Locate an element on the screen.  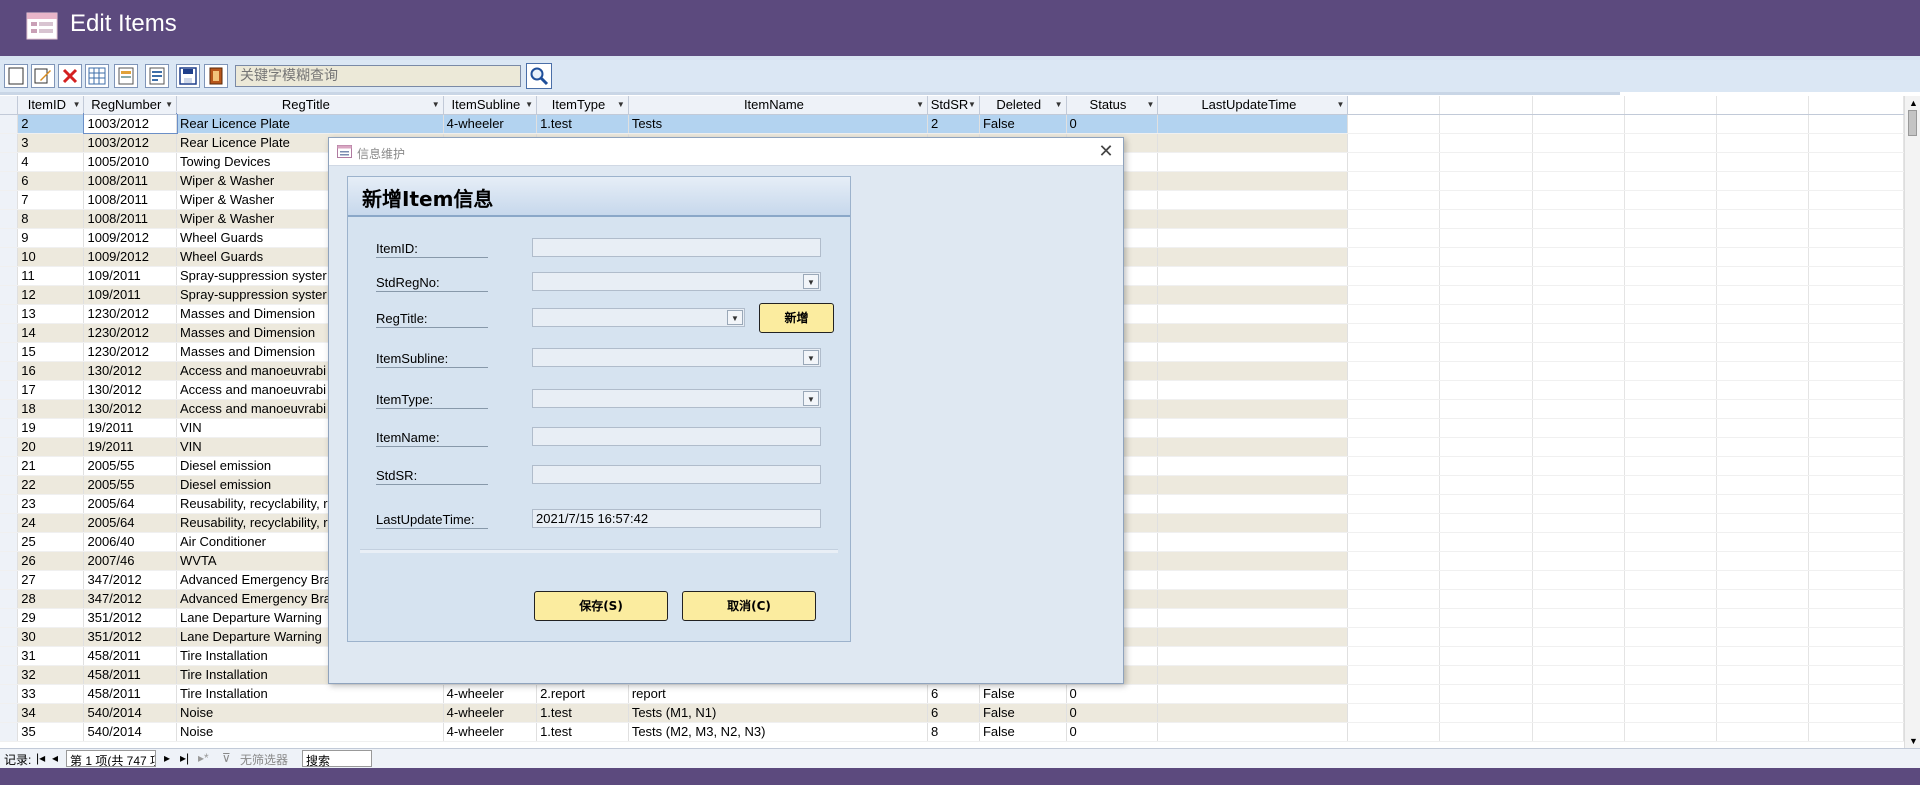
edit-record-icon is located at coordinates (43, 76).